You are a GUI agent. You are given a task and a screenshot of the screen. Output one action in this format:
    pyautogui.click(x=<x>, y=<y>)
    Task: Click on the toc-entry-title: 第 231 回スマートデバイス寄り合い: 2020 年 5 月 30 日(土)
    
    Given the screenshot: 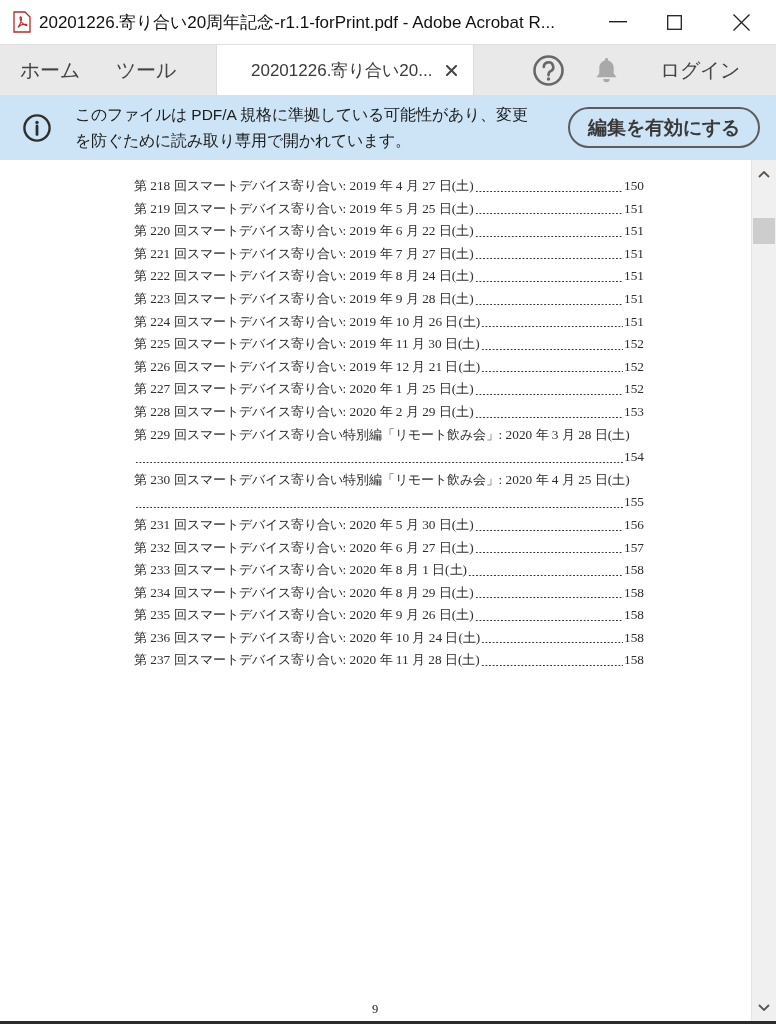 What is the action you would take?
    pyautogui.click(x=304, y=525)
    